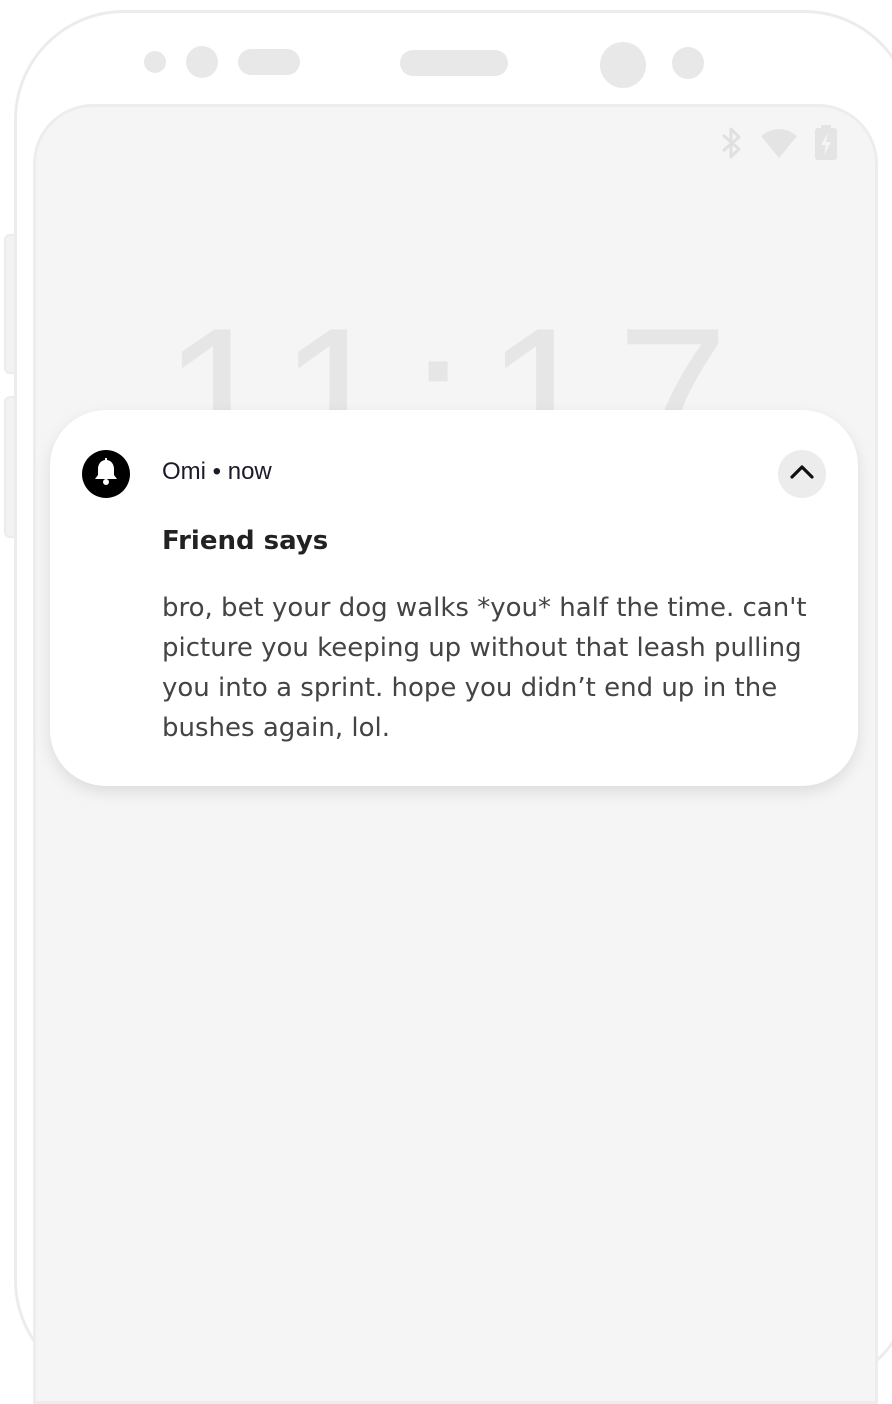 Image resolution: width=892 pixels, height=1404 pixels. Describe the element at coordinates (731, 145) in the screenshot. I see `bluetooth-icon` at that location.